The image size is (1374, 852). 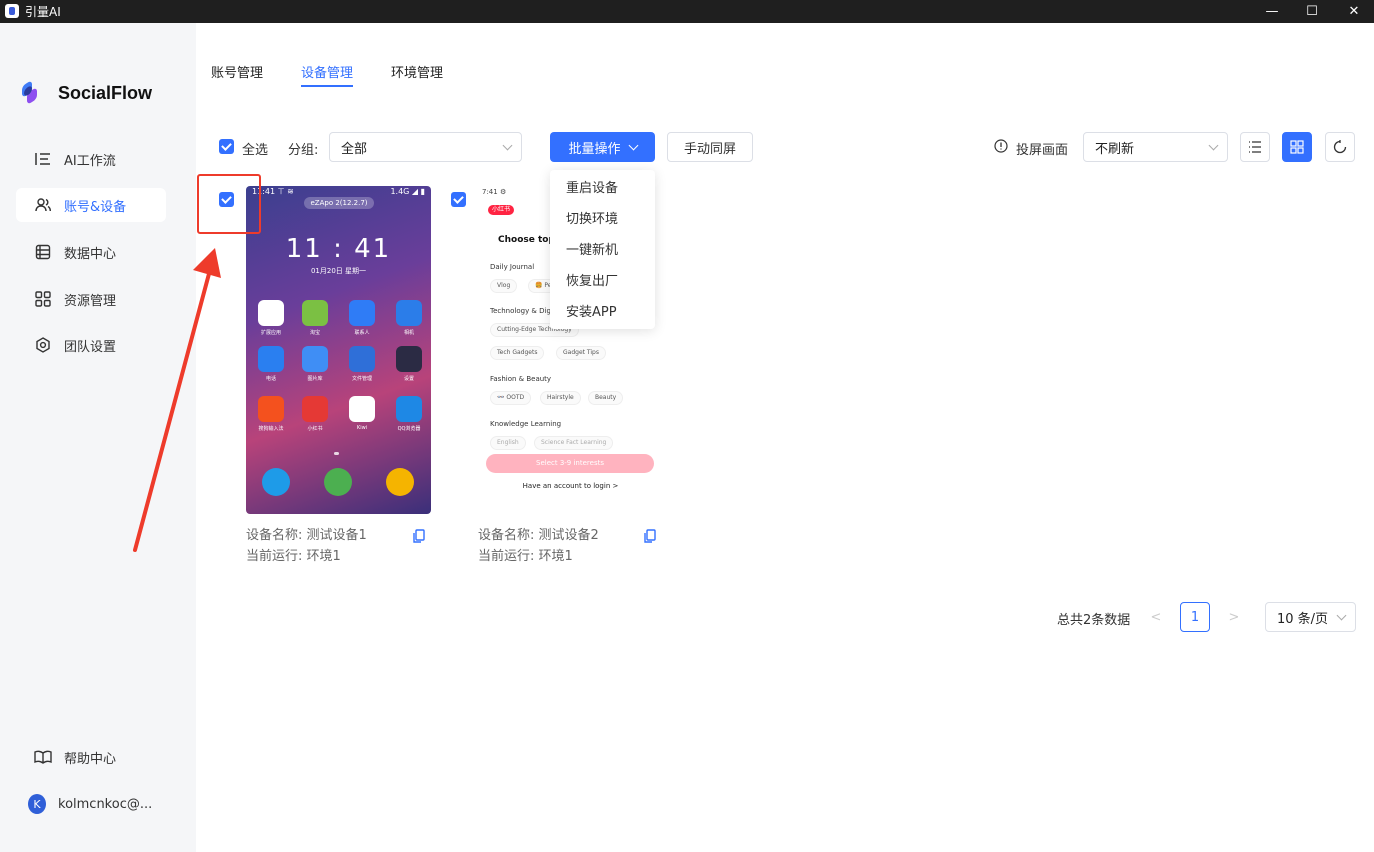 What do you see at coordinates (570, 486) in the screenshot?
I see `login-link: Have an account to login >` at bounding box center [570, 486].